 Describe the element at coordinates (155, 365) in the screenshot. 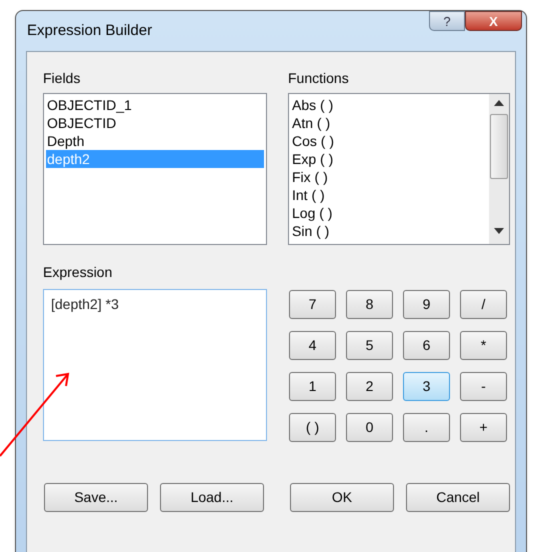

I see `expression-field: [depth2] *3` at that location.